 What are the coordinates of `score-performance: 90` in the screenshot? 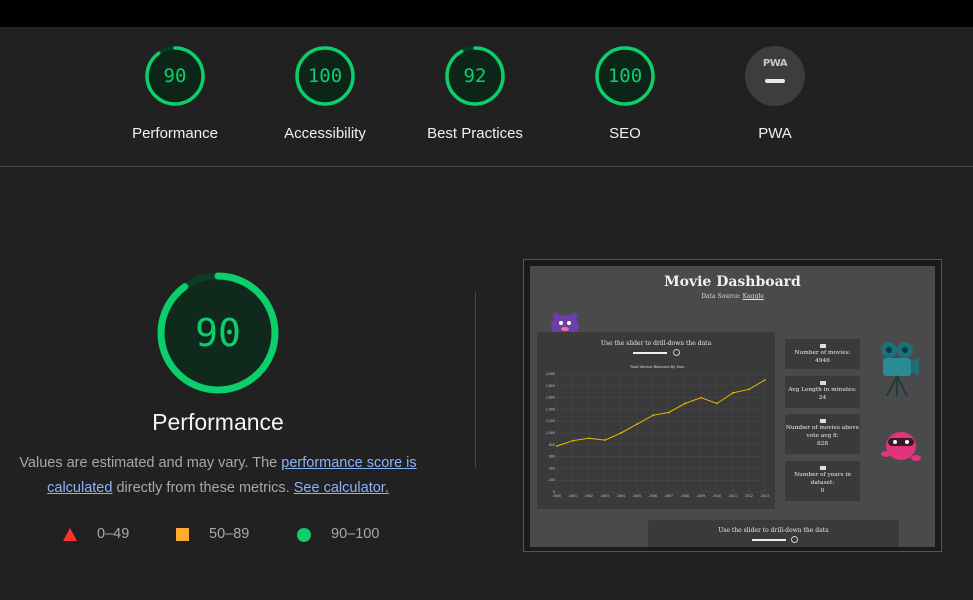 It's located at (175, 76).